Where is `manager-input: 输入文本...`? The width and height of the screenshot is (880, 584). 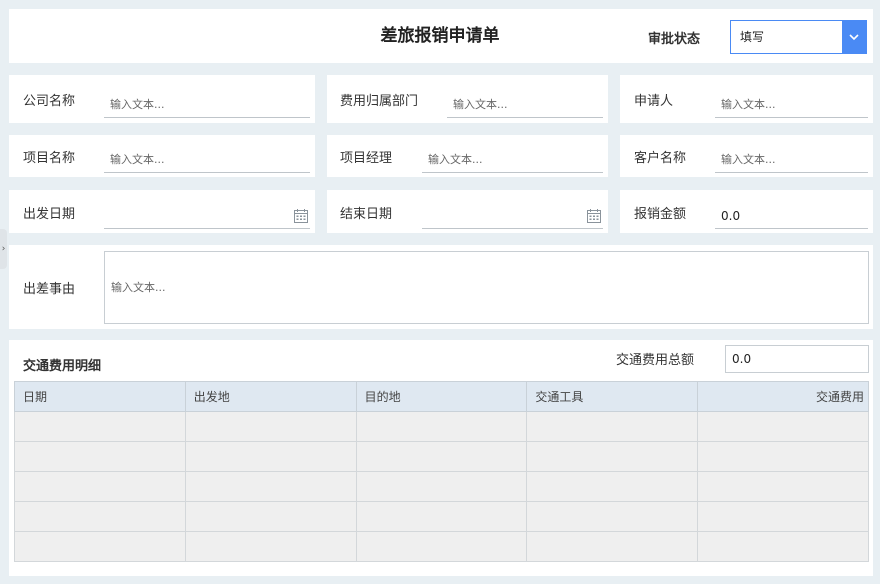 manager-input: 输入文本... is located at coordinates (512, 160).